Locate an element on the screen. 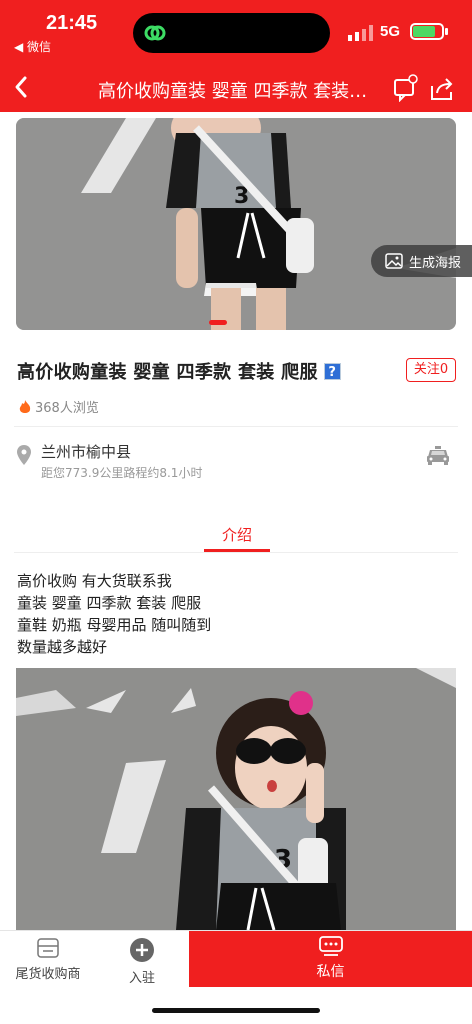 The height and width of the screenshot is (1024, 472). image-icon is located at coordinates (394, 261).